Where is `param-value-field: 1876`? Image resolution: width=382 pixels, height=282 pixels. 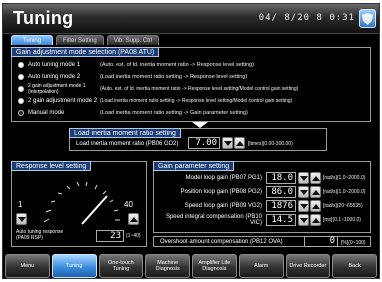 param-value-field: 1876 is located at coordinates (281, 206).